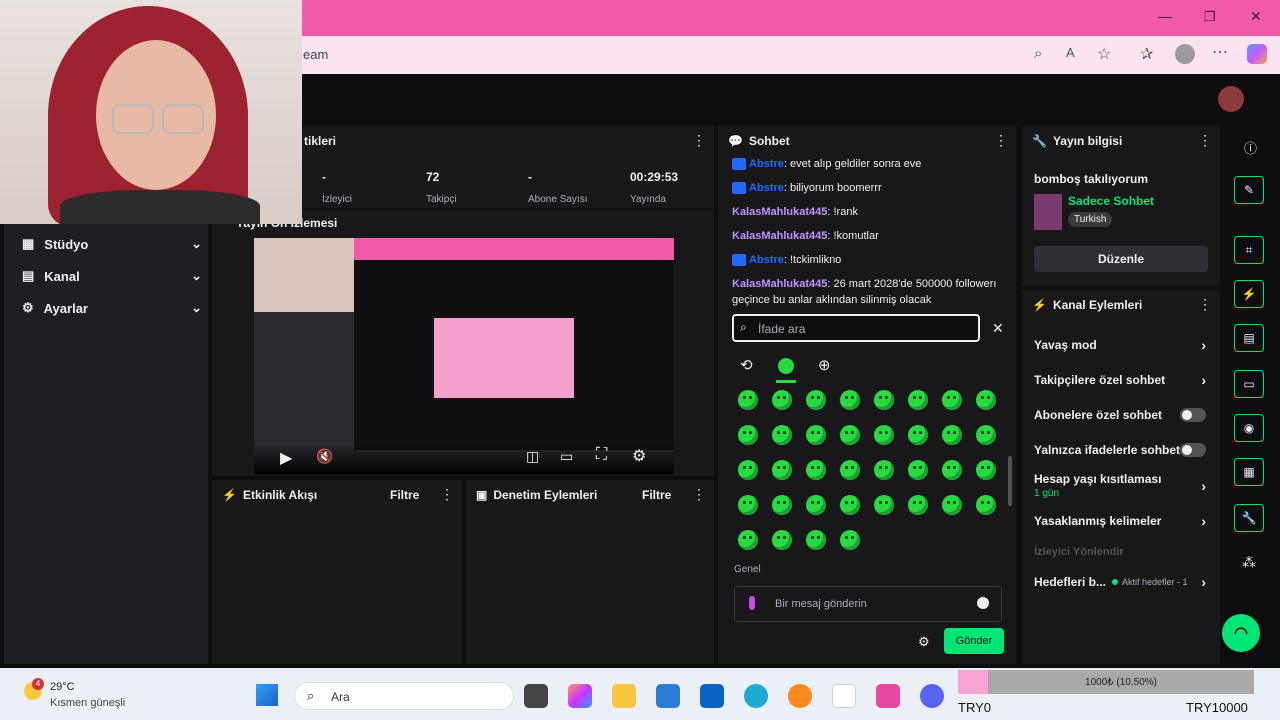  Describe the element at coordinates (1120, 415) in the screenshot. I see `action-subs-only: Abonelere özel sohbet` at that location.